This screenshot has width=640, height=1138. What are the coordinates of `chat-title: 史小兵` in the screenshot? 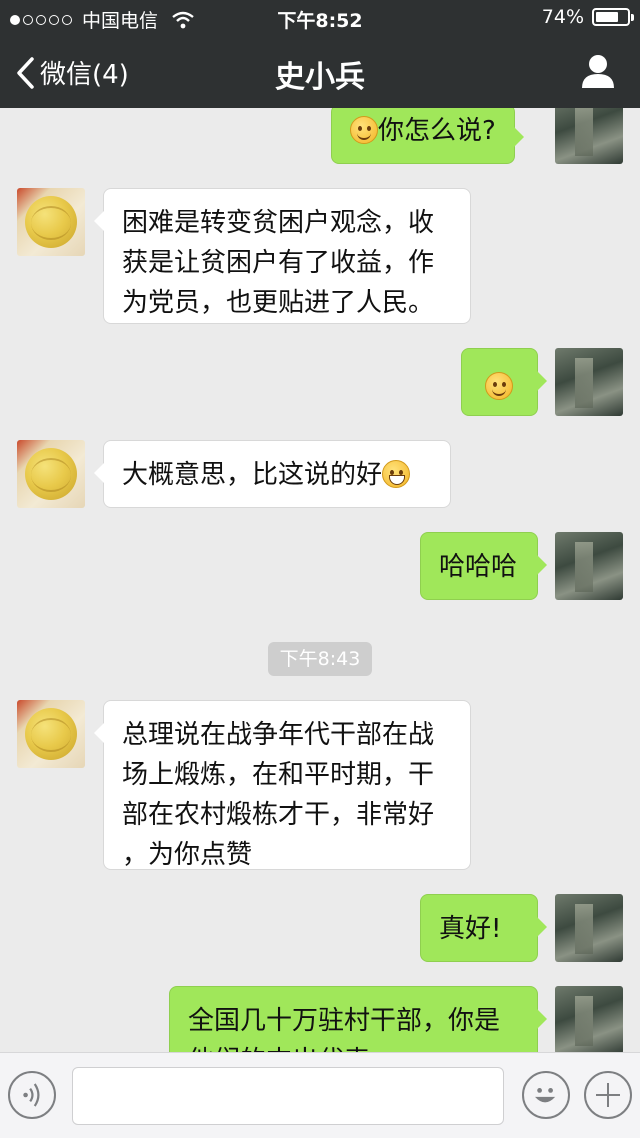 It's located at (320, 77).